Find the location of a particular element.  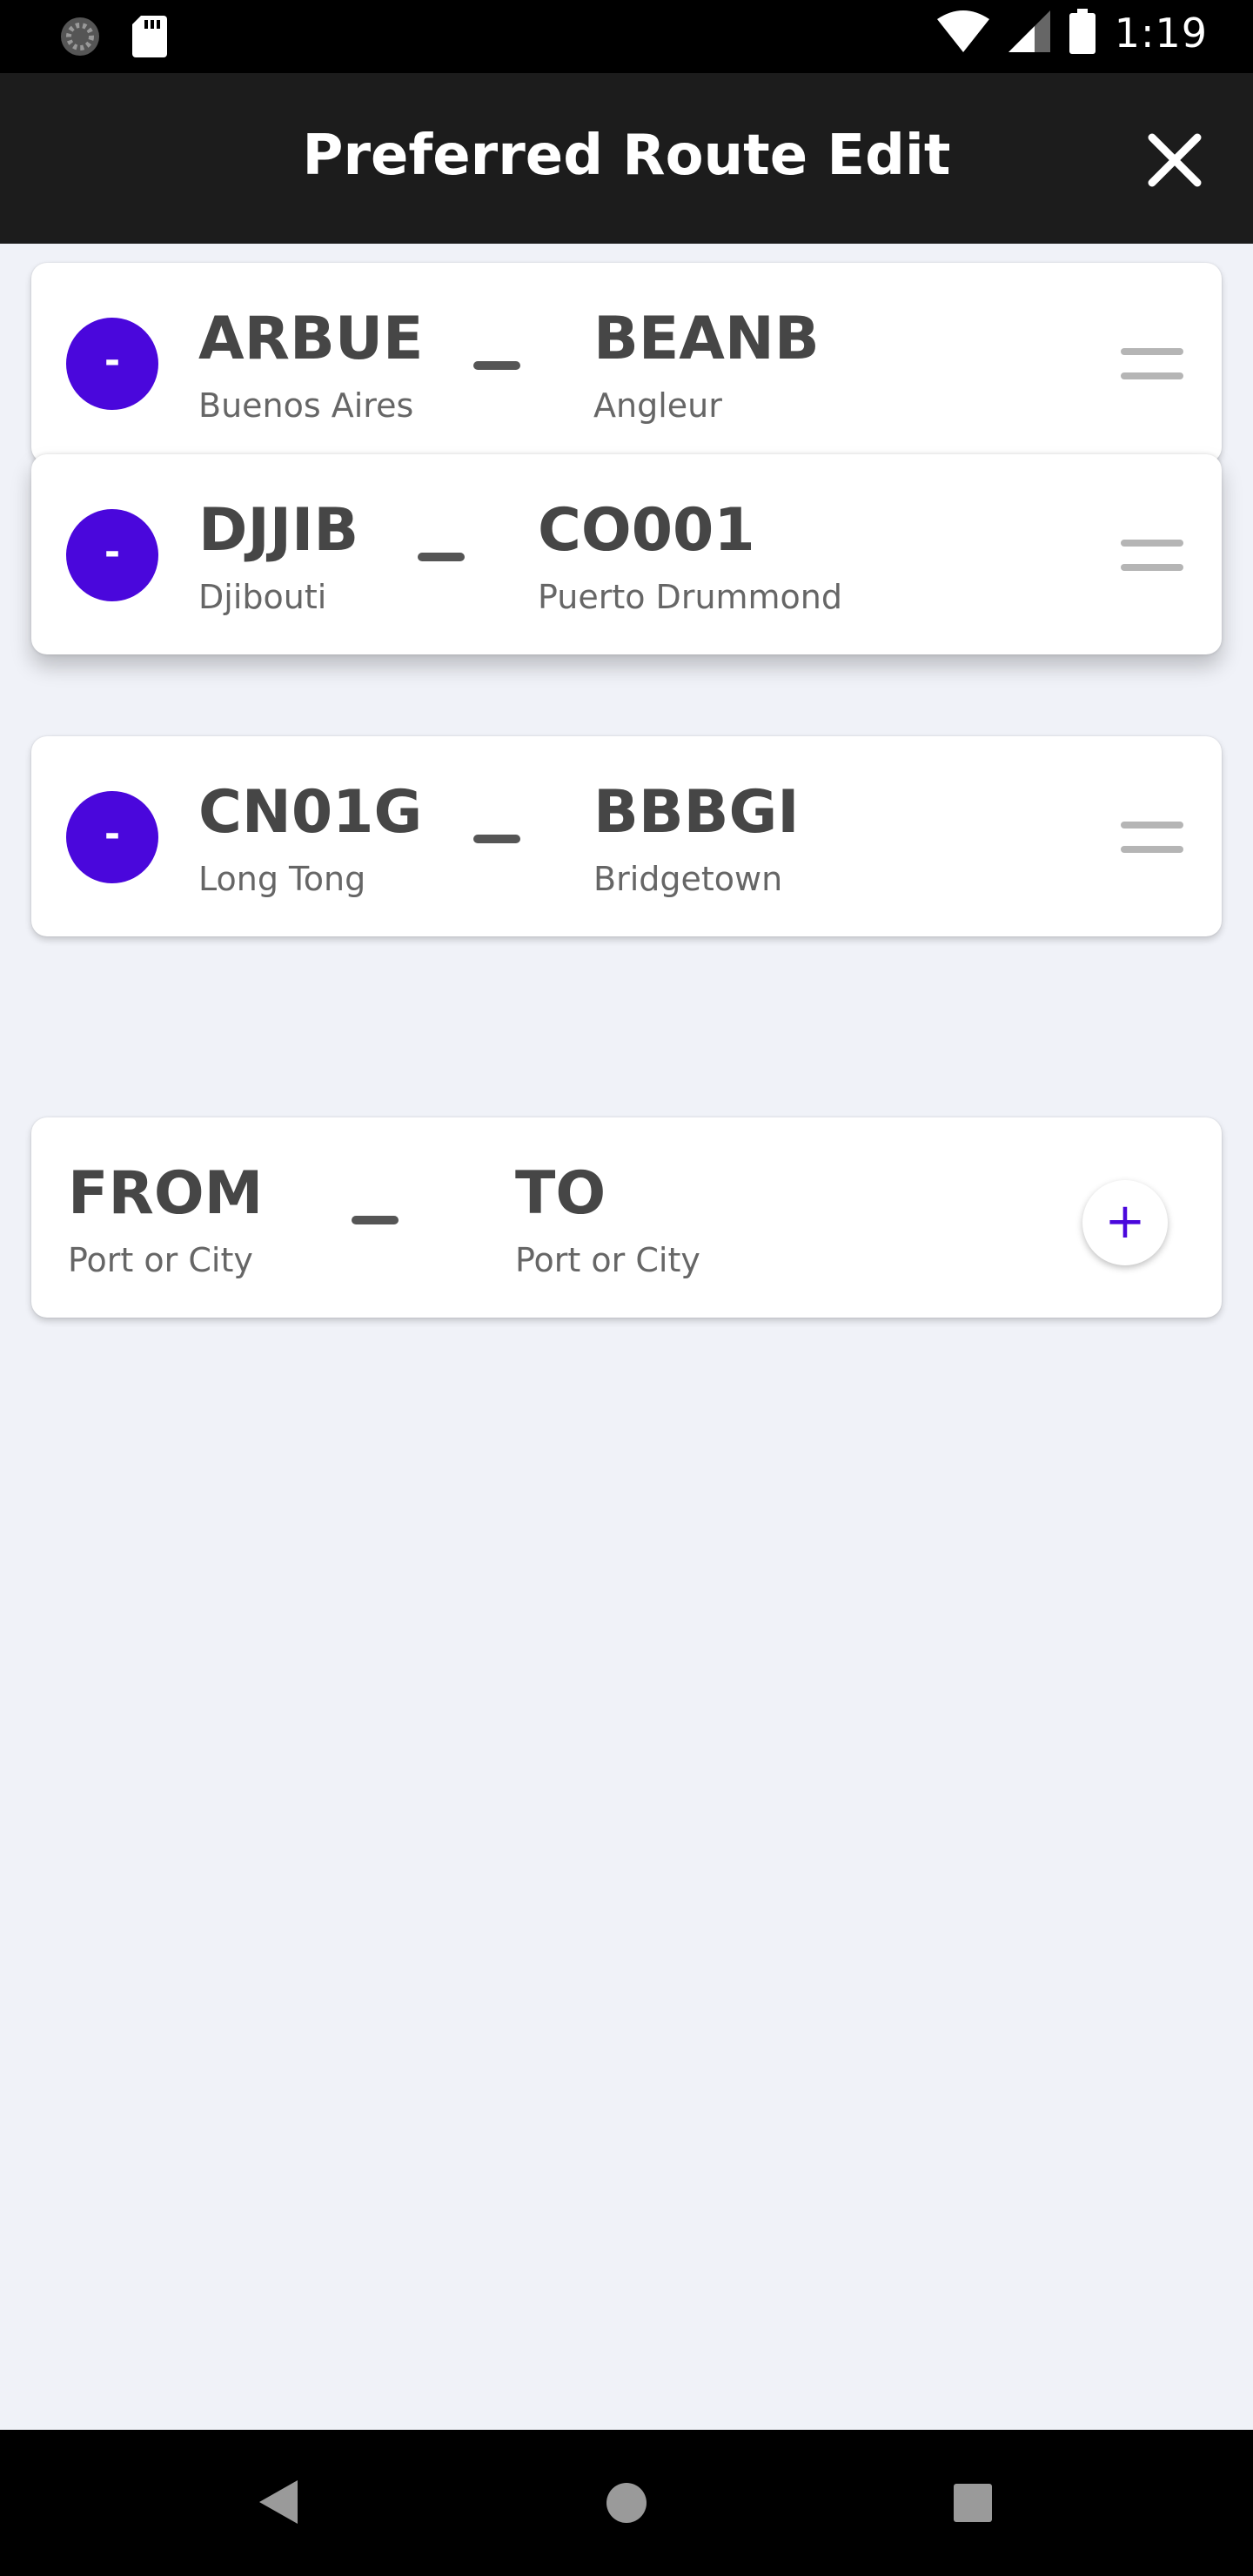

recents-icon is located at coordinates (973, 2505).